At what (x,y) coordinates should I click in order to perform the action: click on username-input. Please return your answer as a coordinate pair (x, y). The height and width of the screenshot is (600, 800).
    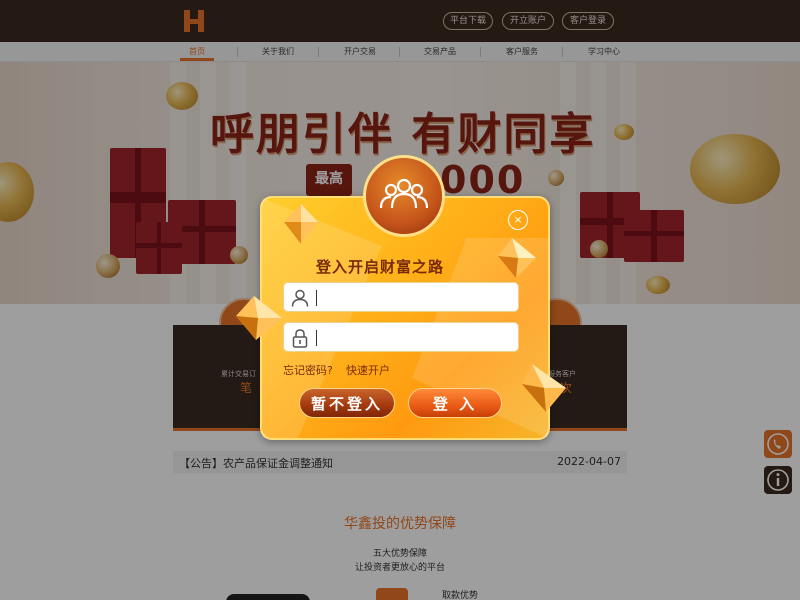
    Looking at the image, I should click on (415, 298).